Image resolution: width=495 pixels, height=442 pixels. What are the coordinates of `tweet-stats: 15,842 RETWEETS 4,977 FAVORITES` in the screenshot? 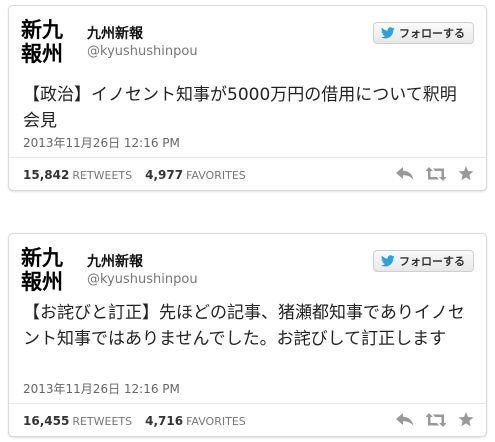 It's located at (134, 175).